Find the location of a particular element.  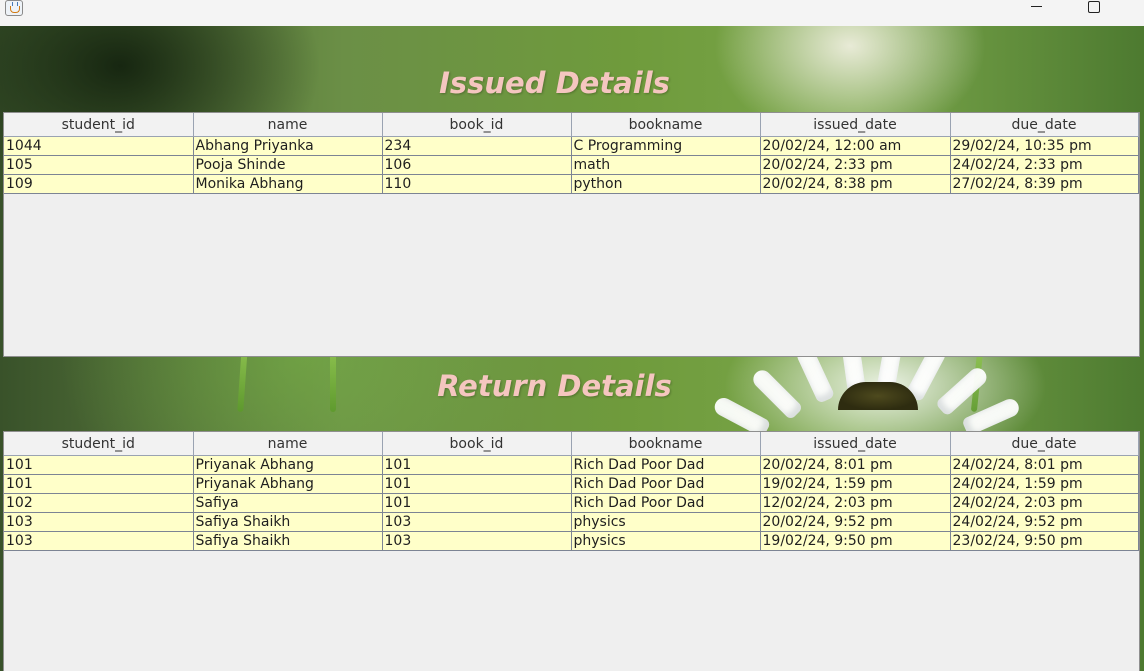

cell-name: Abhang Priyanka is located at coordinates (287, 146).